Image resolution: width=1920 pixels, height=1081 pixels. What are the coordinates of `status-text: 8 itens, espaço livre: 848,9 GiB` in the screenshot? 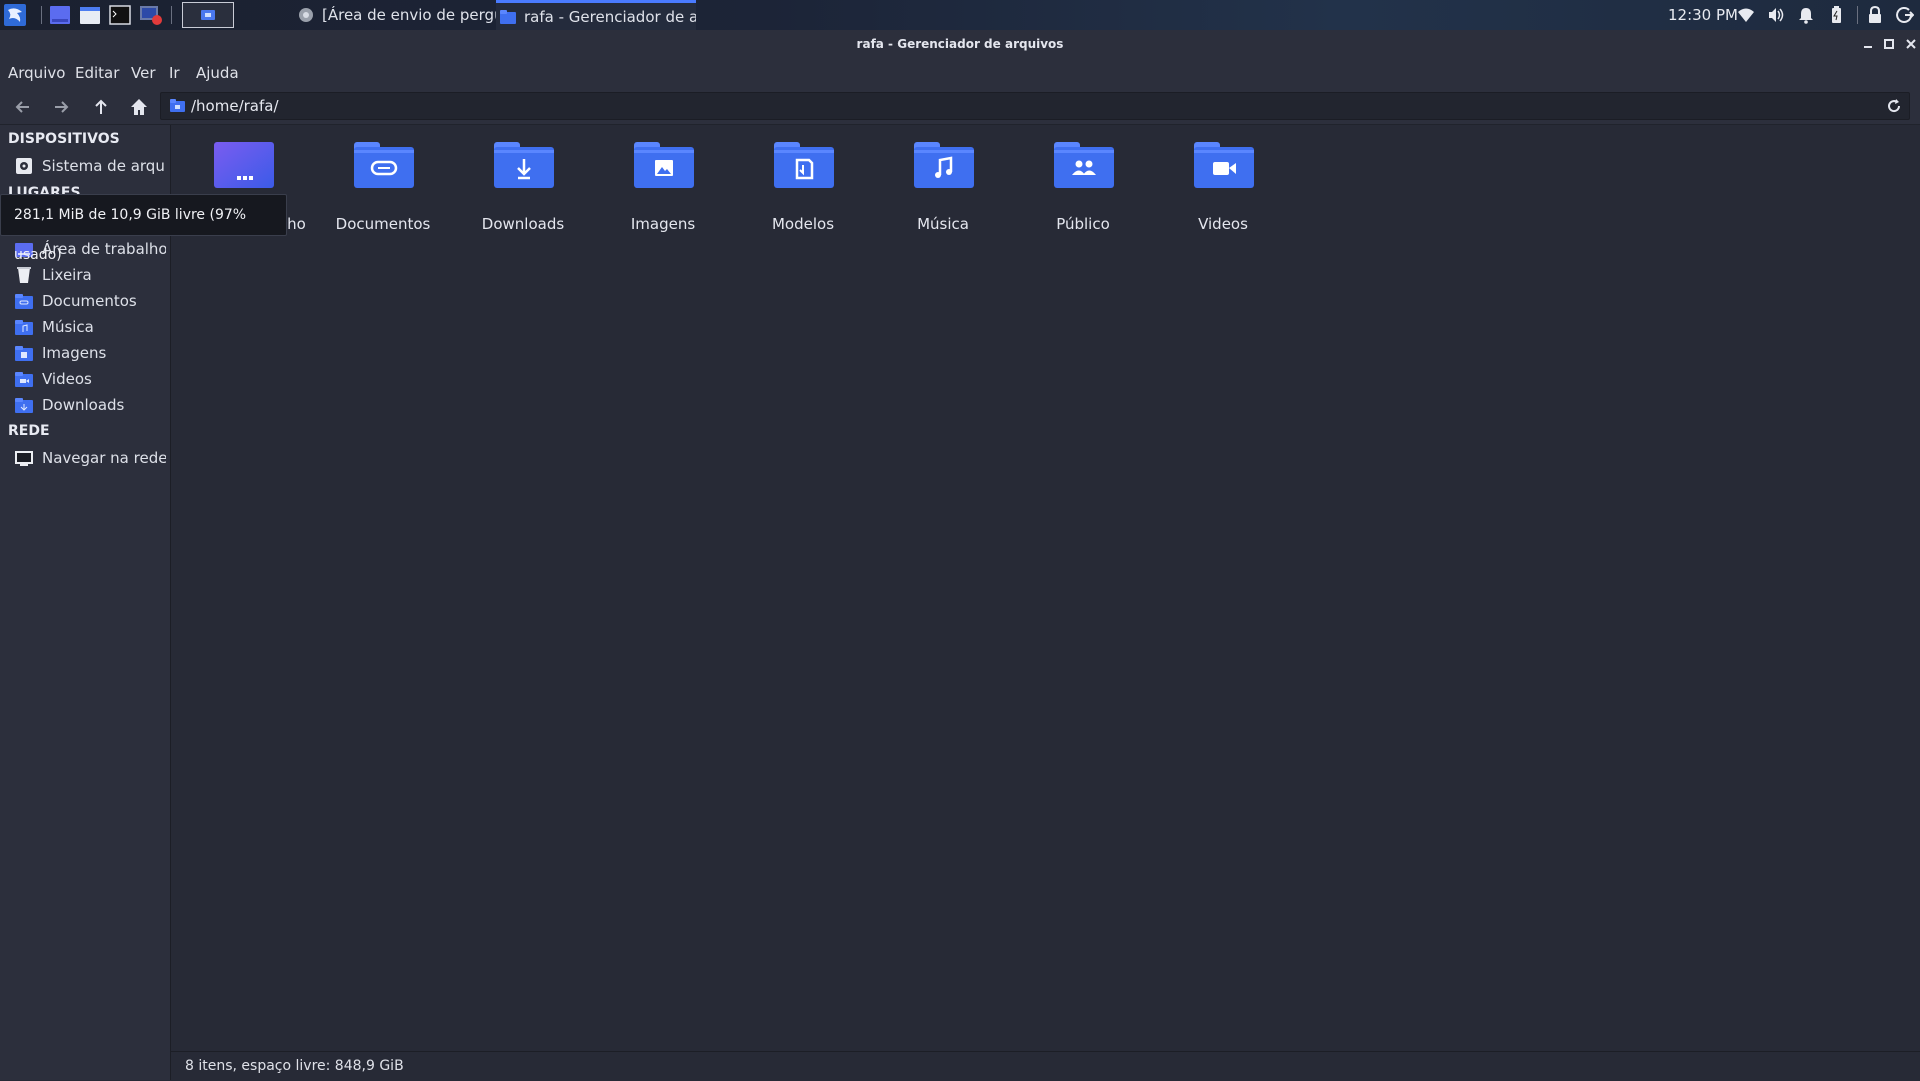 It's located at (294, 1066).